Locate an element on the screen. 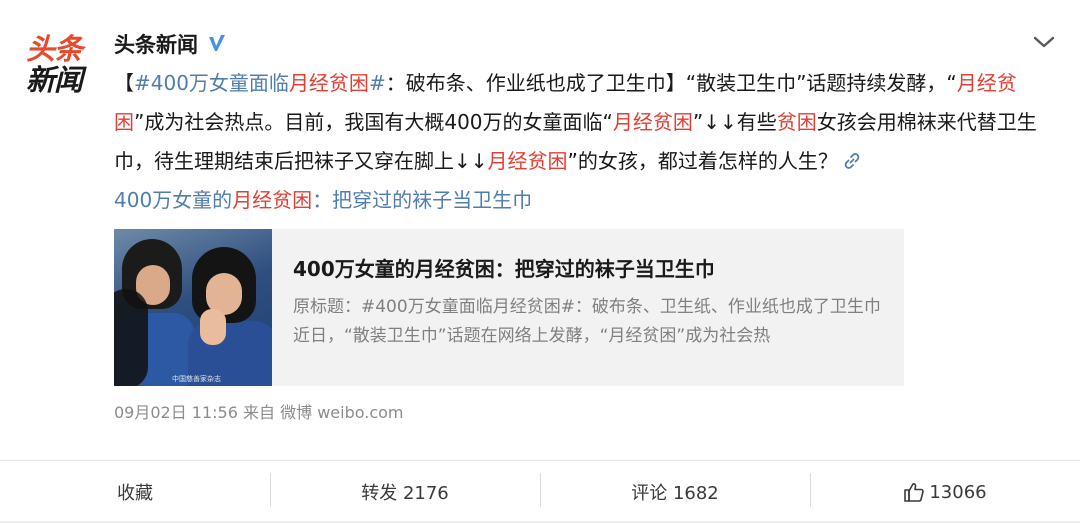 This screenshot has height=523, width=1080. author-row: 头条新闻 is located at coordinates (171, 44).